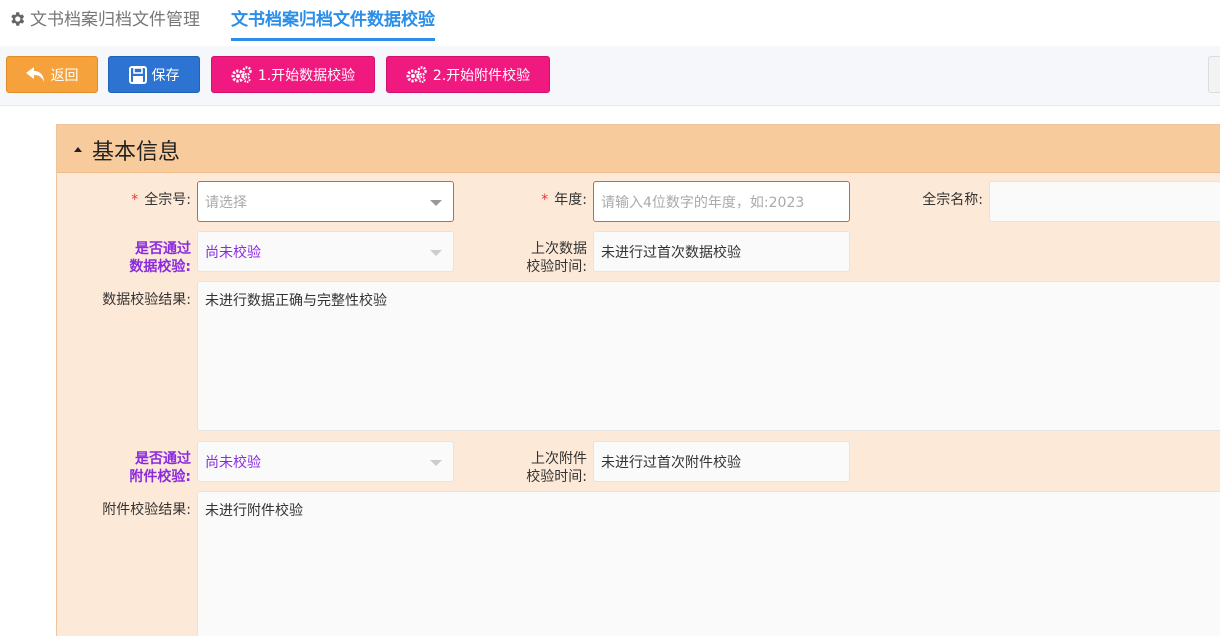  What do you see at coordinates (233, 462) in the screenshot?
I see `attach-passed-value: 尚未校验` at bounding box center [233, 462].